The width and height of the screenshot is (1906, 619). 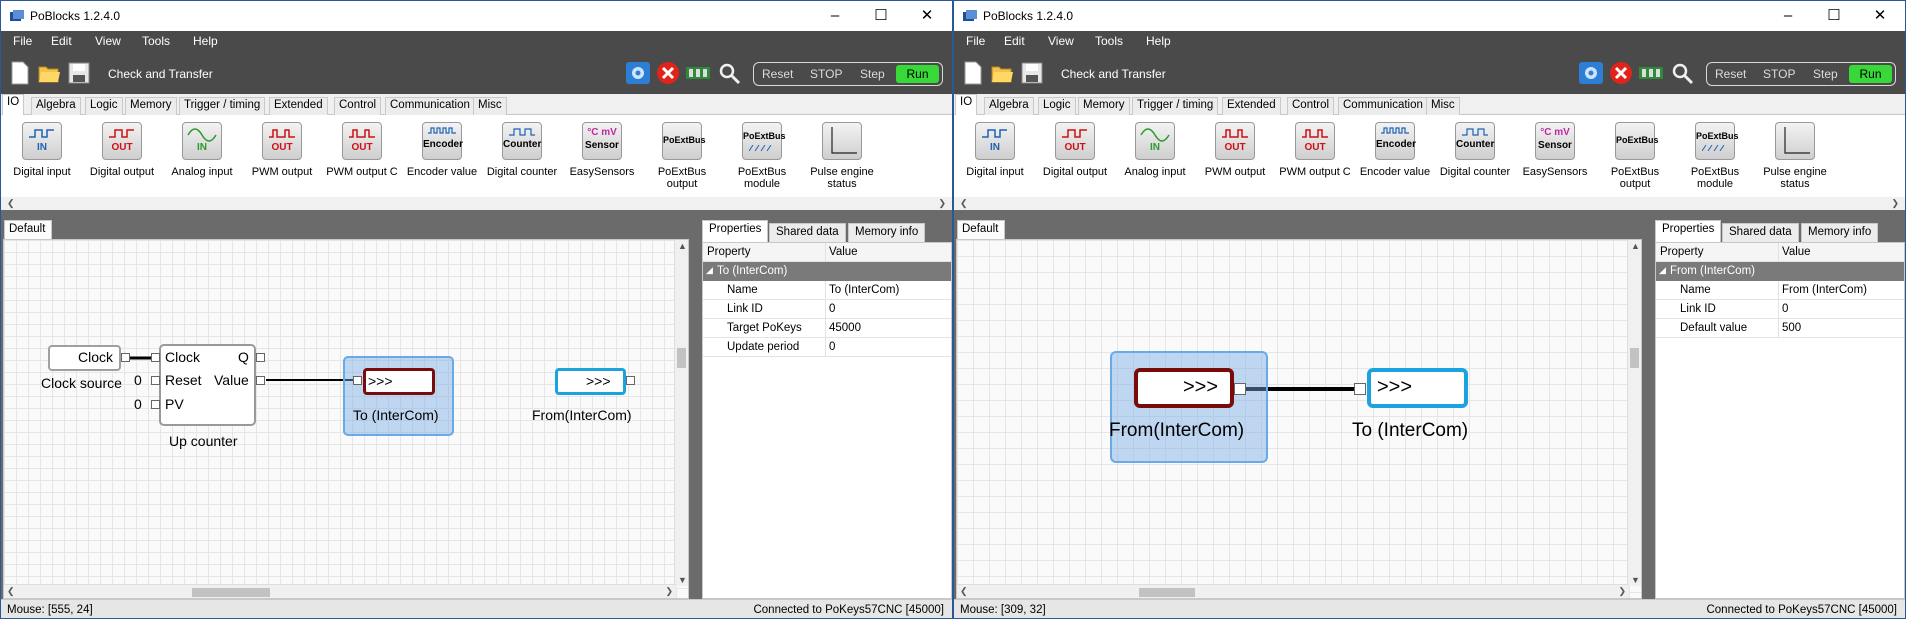 What do you see at coordinates (1780, 271) in the screenshot?
I see `properties-group: ◢ From (InterCom)` at bounding box center [1780, 271].